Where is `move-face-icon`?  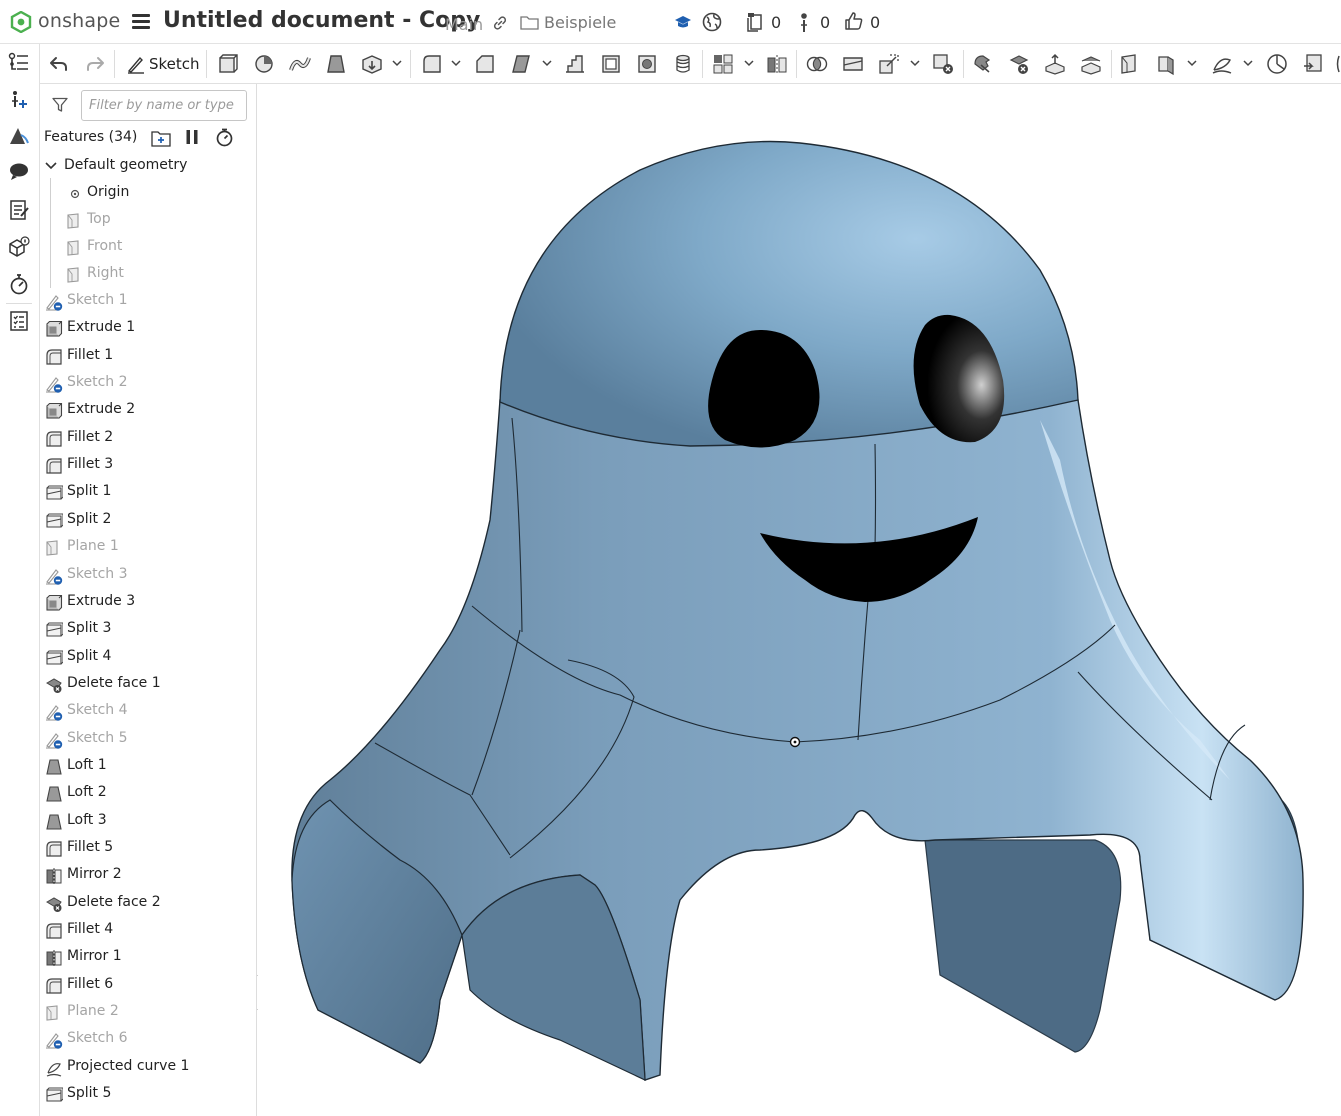 move-face-icon is located at coordinates (1055, 64).